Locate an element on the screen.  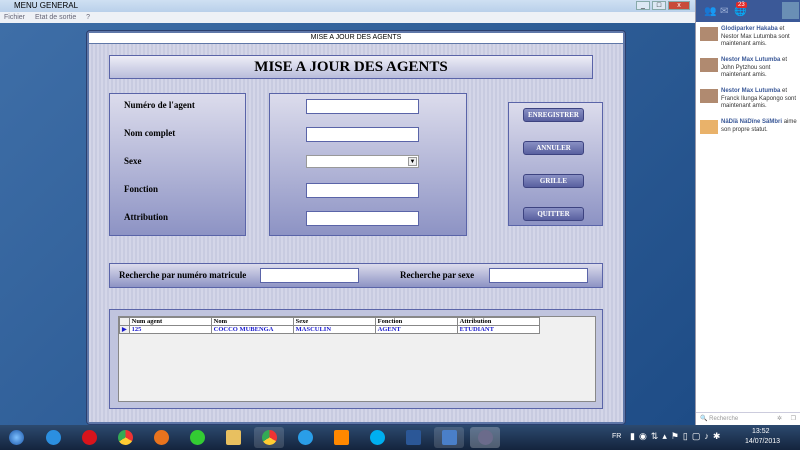
col-num-agent: Num agent is located at coordinates (170, 321).